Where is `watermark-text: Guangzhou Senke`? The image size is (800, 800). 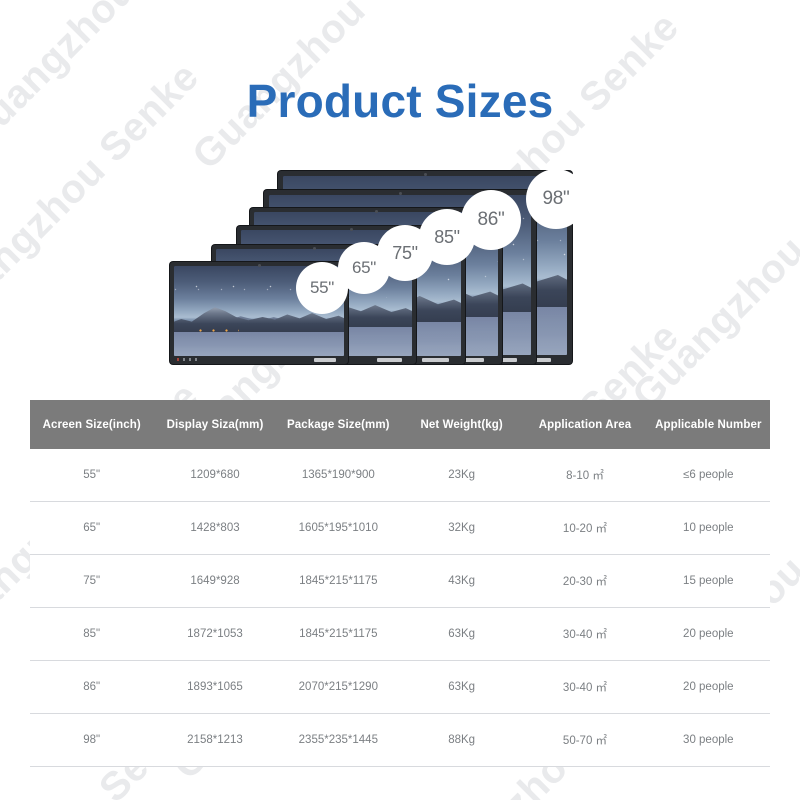 watermark-text: Guangzhou Senke is located at coordinates (712, 787).